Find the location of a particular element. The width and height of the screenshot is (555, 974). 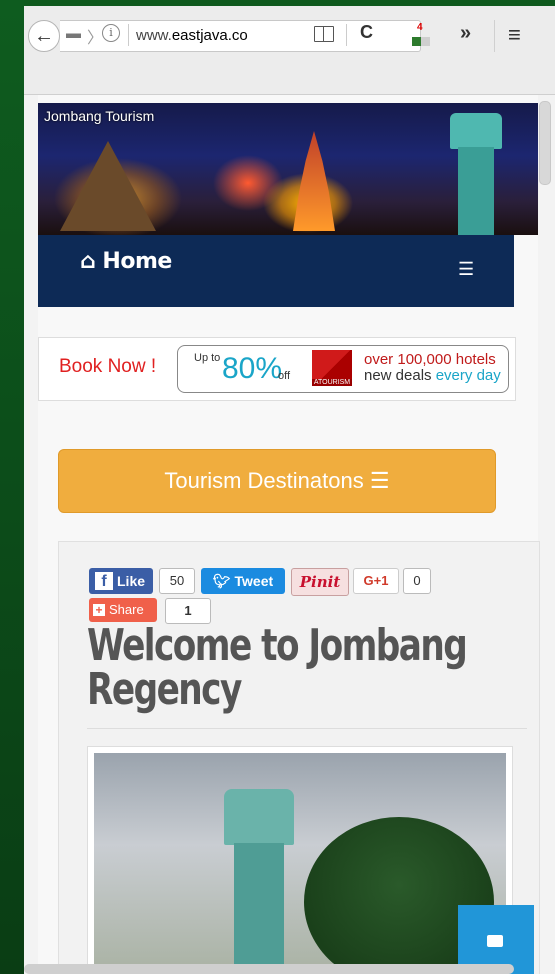

tower-tank is located at coordinates (476, 131).